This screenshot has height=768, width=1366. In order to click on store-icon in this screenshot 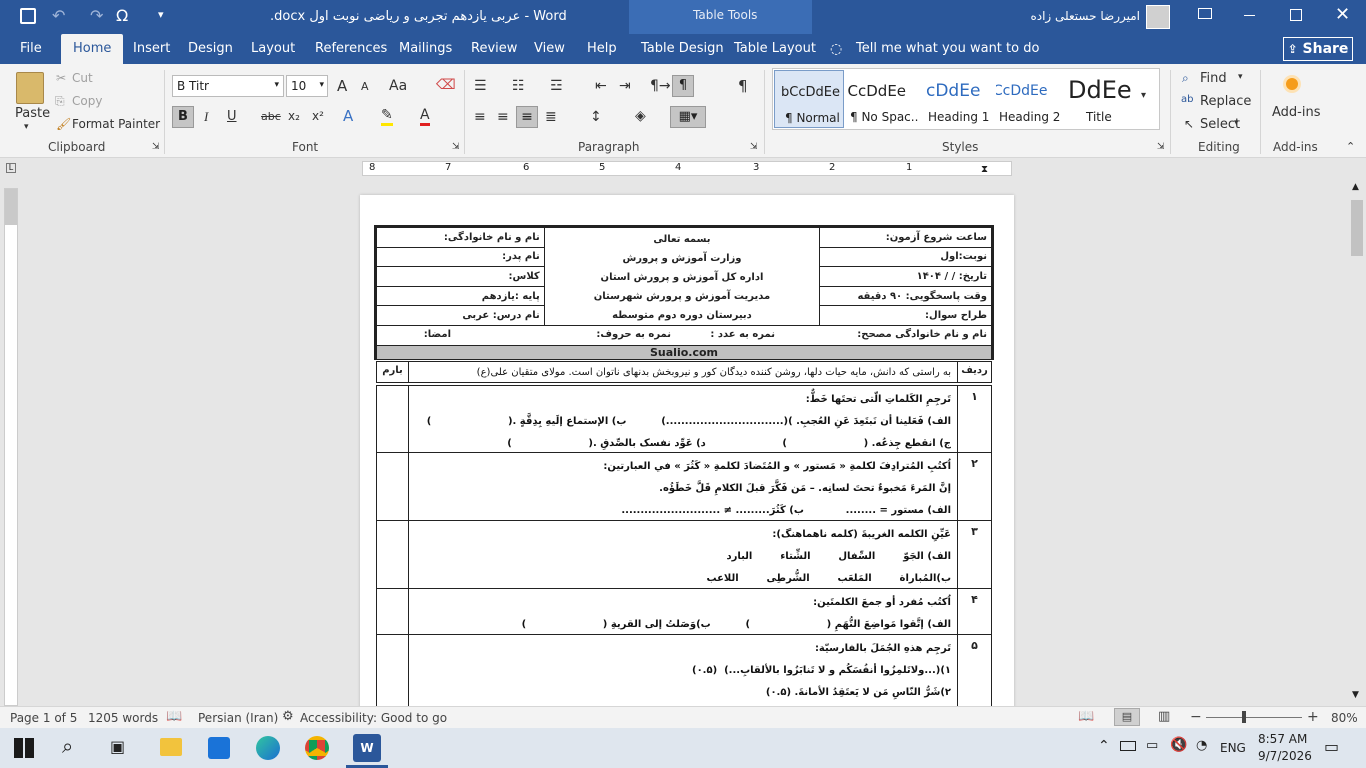, I will do `click(219, 748)`.